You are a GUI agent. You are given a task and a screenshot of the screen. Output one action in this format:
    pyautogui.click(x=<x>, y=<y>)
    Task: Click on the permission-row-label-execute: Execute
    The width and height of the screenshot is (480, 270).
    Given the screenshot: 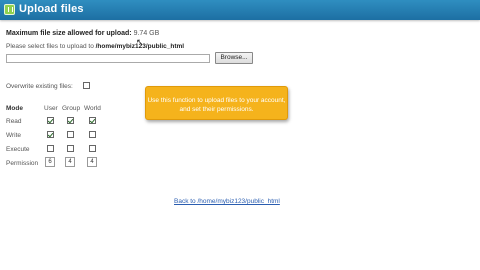 What is the action you would take?
    pyautogui.click(x=18, y=149)
    